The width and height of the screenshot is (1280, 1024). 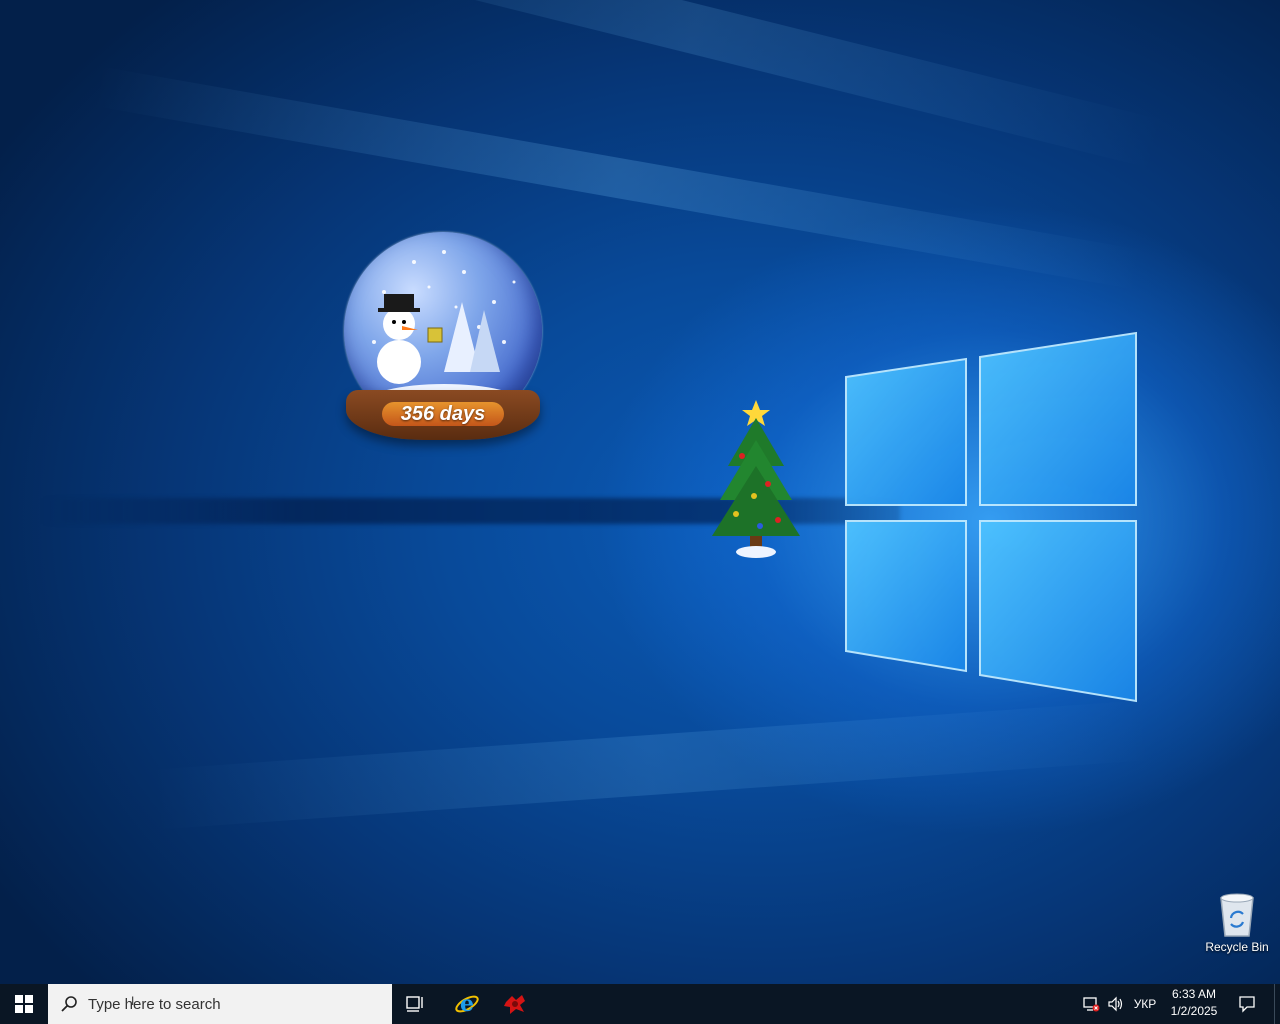 I want to click on recycle-bin-icon, so click(x=1237, y=915).